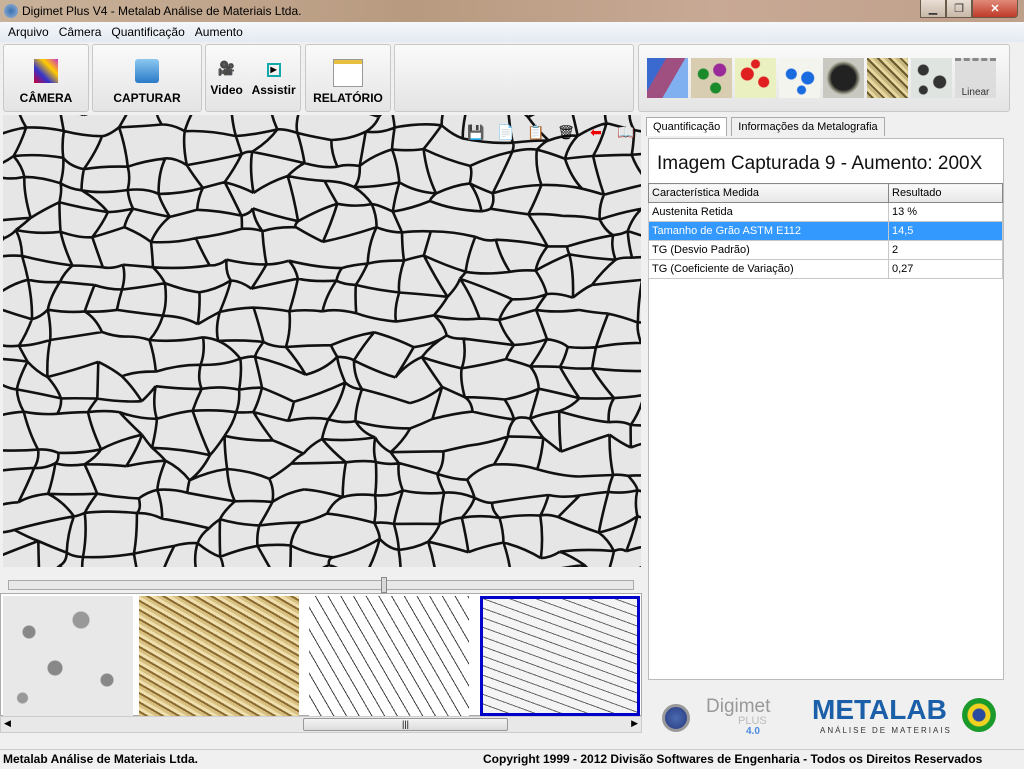 Image resolution: width=1024 pixels, height=769 pixels. Describe the element at coordinates (566, 132) in the screenshot. I see `trash-icon: 🗑` at that location.